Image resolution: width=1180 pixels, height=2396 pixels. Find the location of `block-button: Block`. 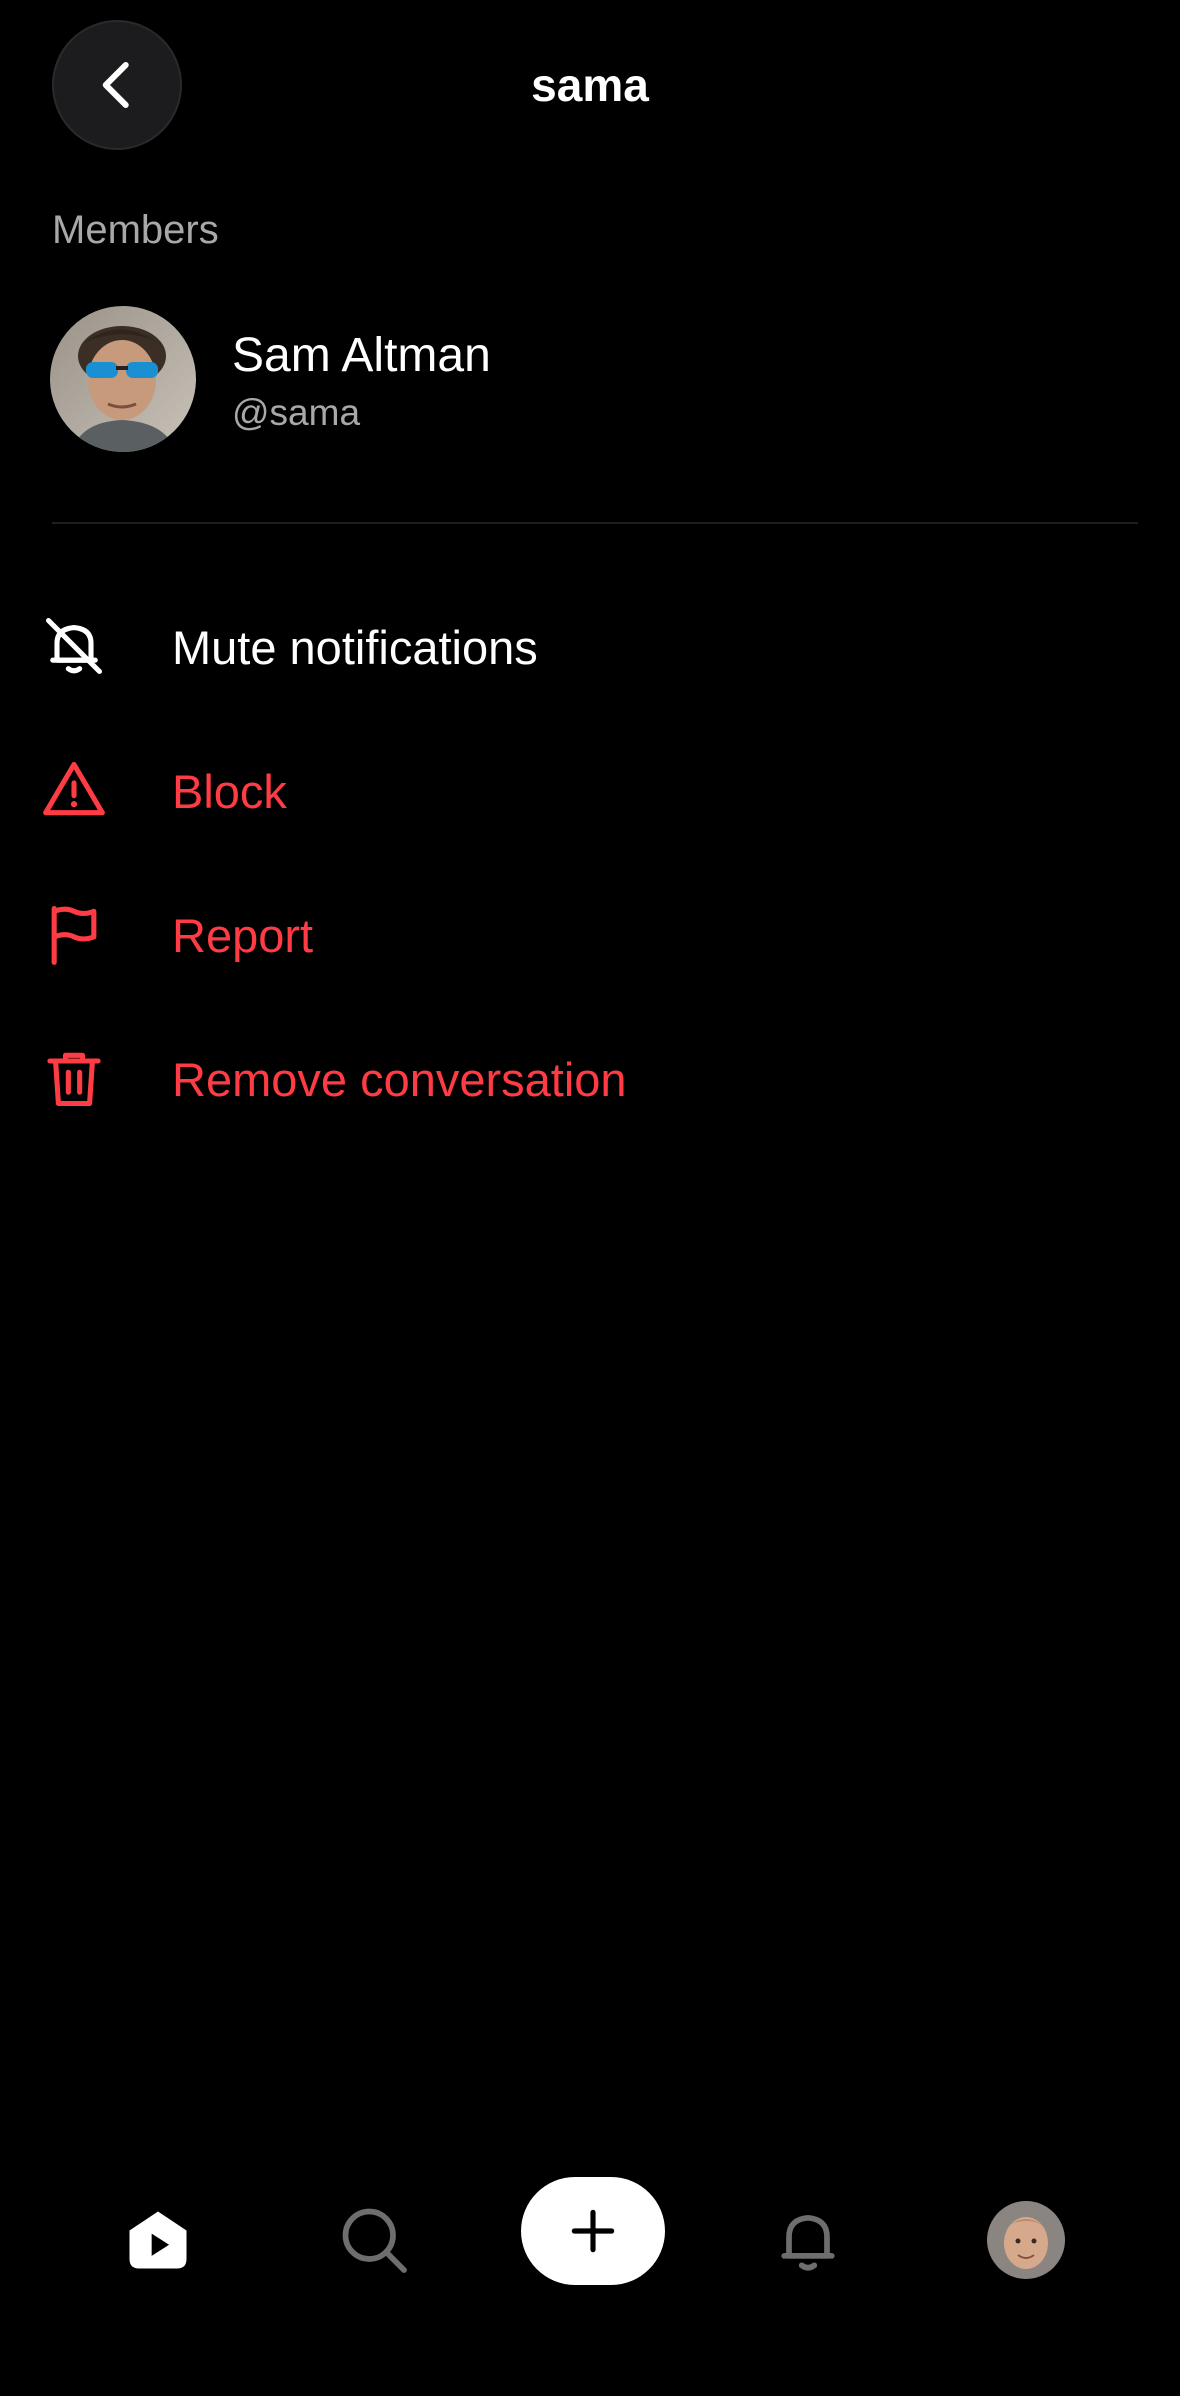

block-button: Block is located at coordinates (590, 790).